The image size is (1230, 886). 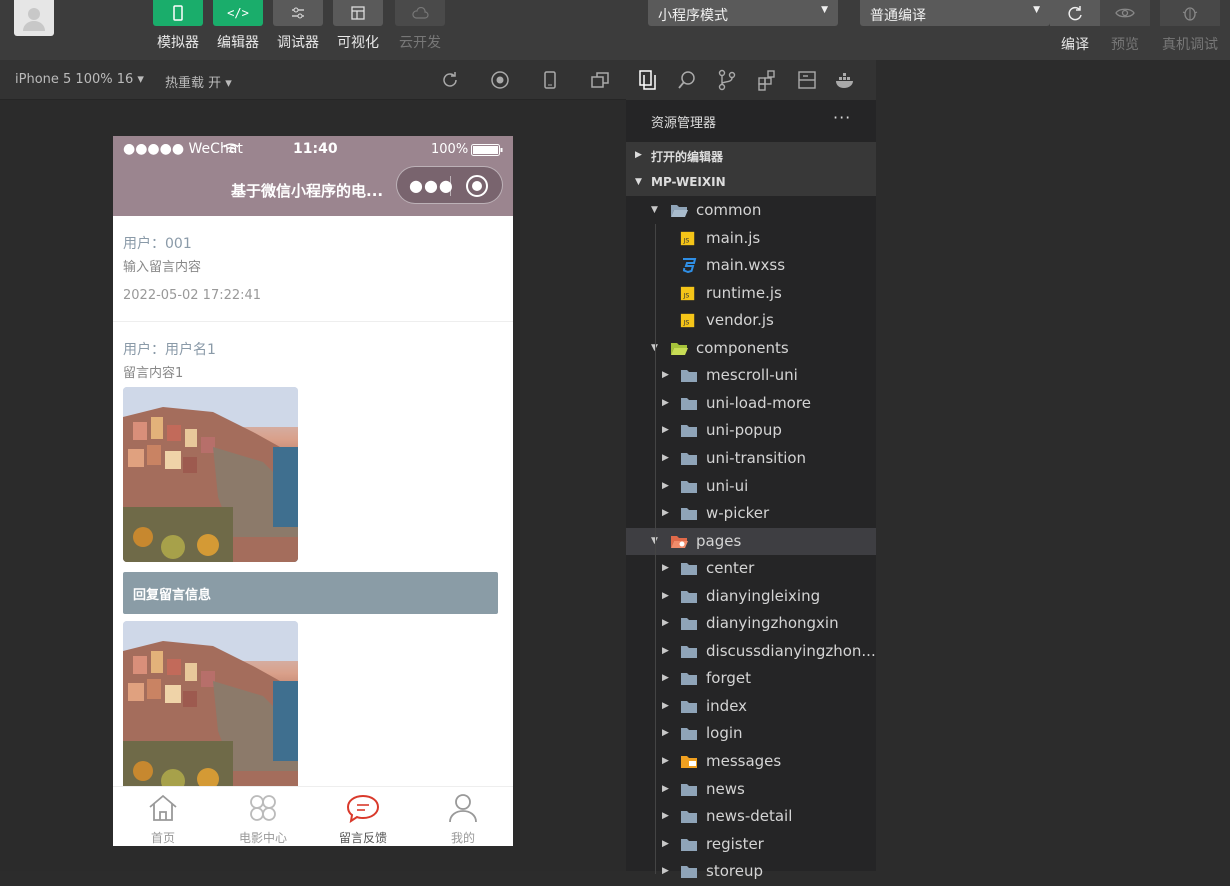 I want to click on tree-item: ▼pages, so click(x=751, y=541).